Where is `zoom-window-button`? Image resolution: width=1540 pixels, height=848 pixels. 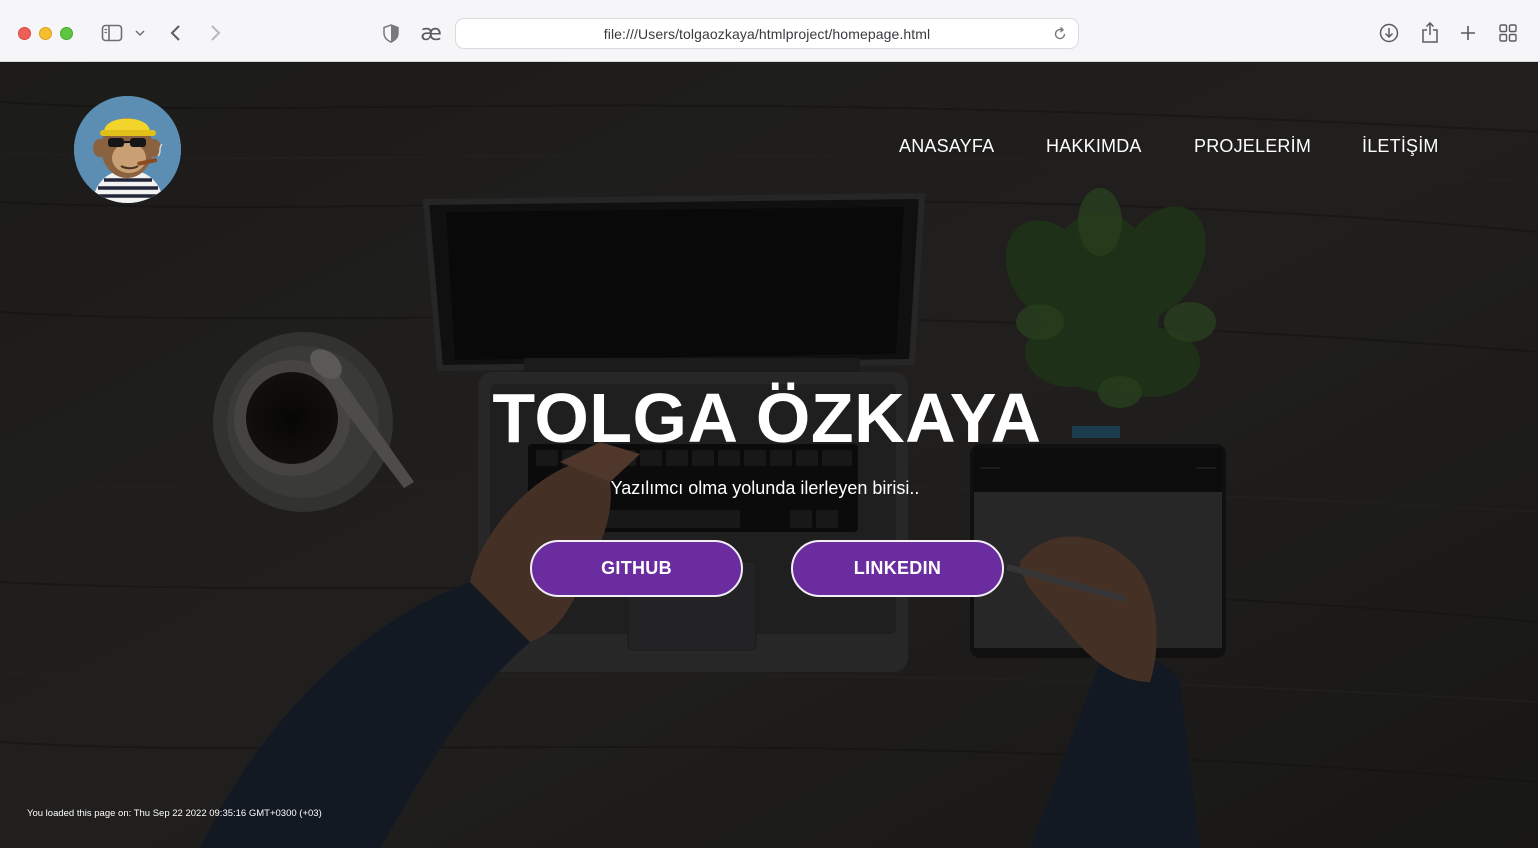
zoom-window-button is located at coordinates (66, 33).